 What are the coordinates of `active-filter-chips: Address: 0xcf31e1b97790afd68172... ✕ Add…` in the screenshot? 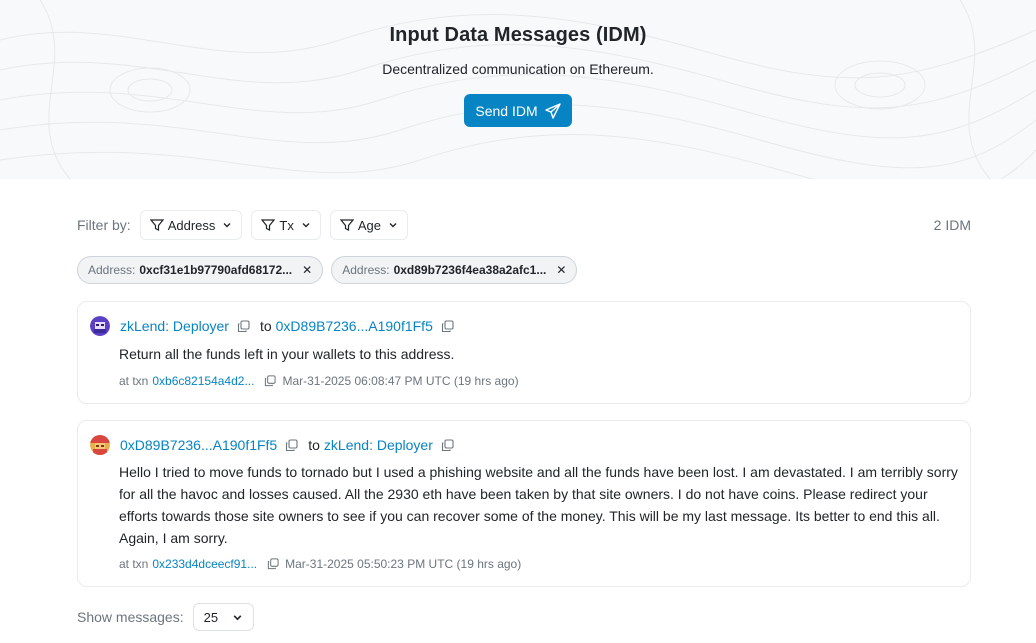 It's located at (327, 270).